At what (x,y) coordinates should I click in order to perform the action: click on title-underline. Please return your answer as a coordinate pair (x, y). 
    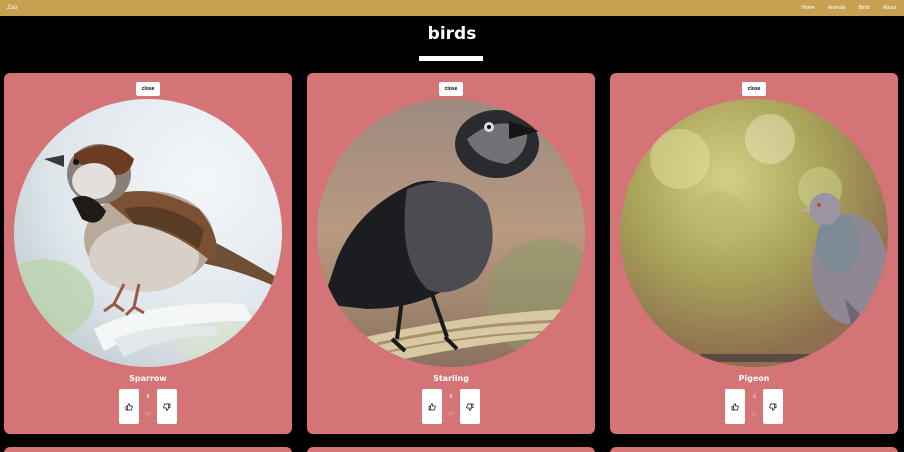
    Looking at the image, I should click on (451, 58).